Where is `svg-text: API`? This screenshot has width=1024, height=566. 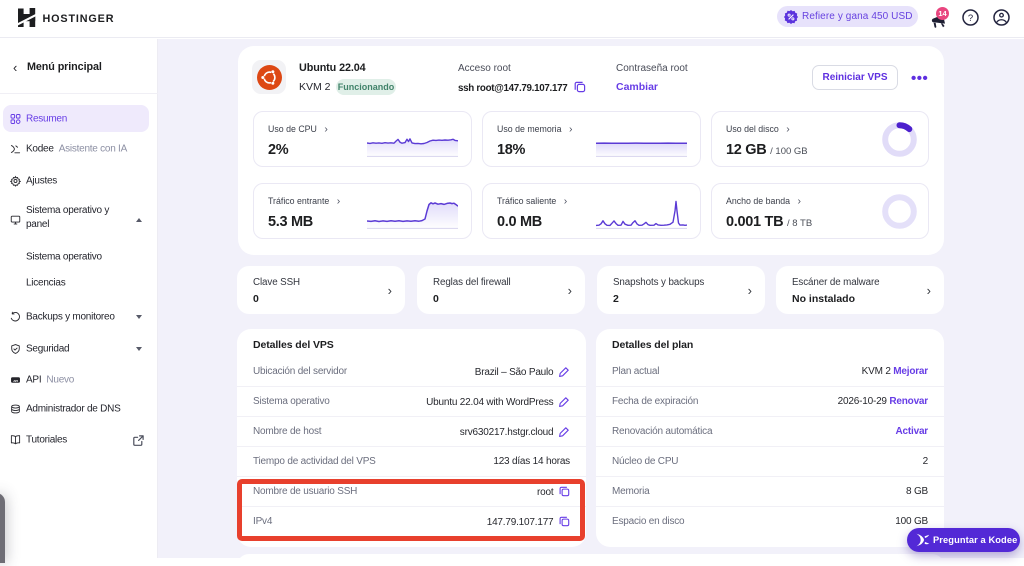
svg-text: API is located at coordinates (15, 381).